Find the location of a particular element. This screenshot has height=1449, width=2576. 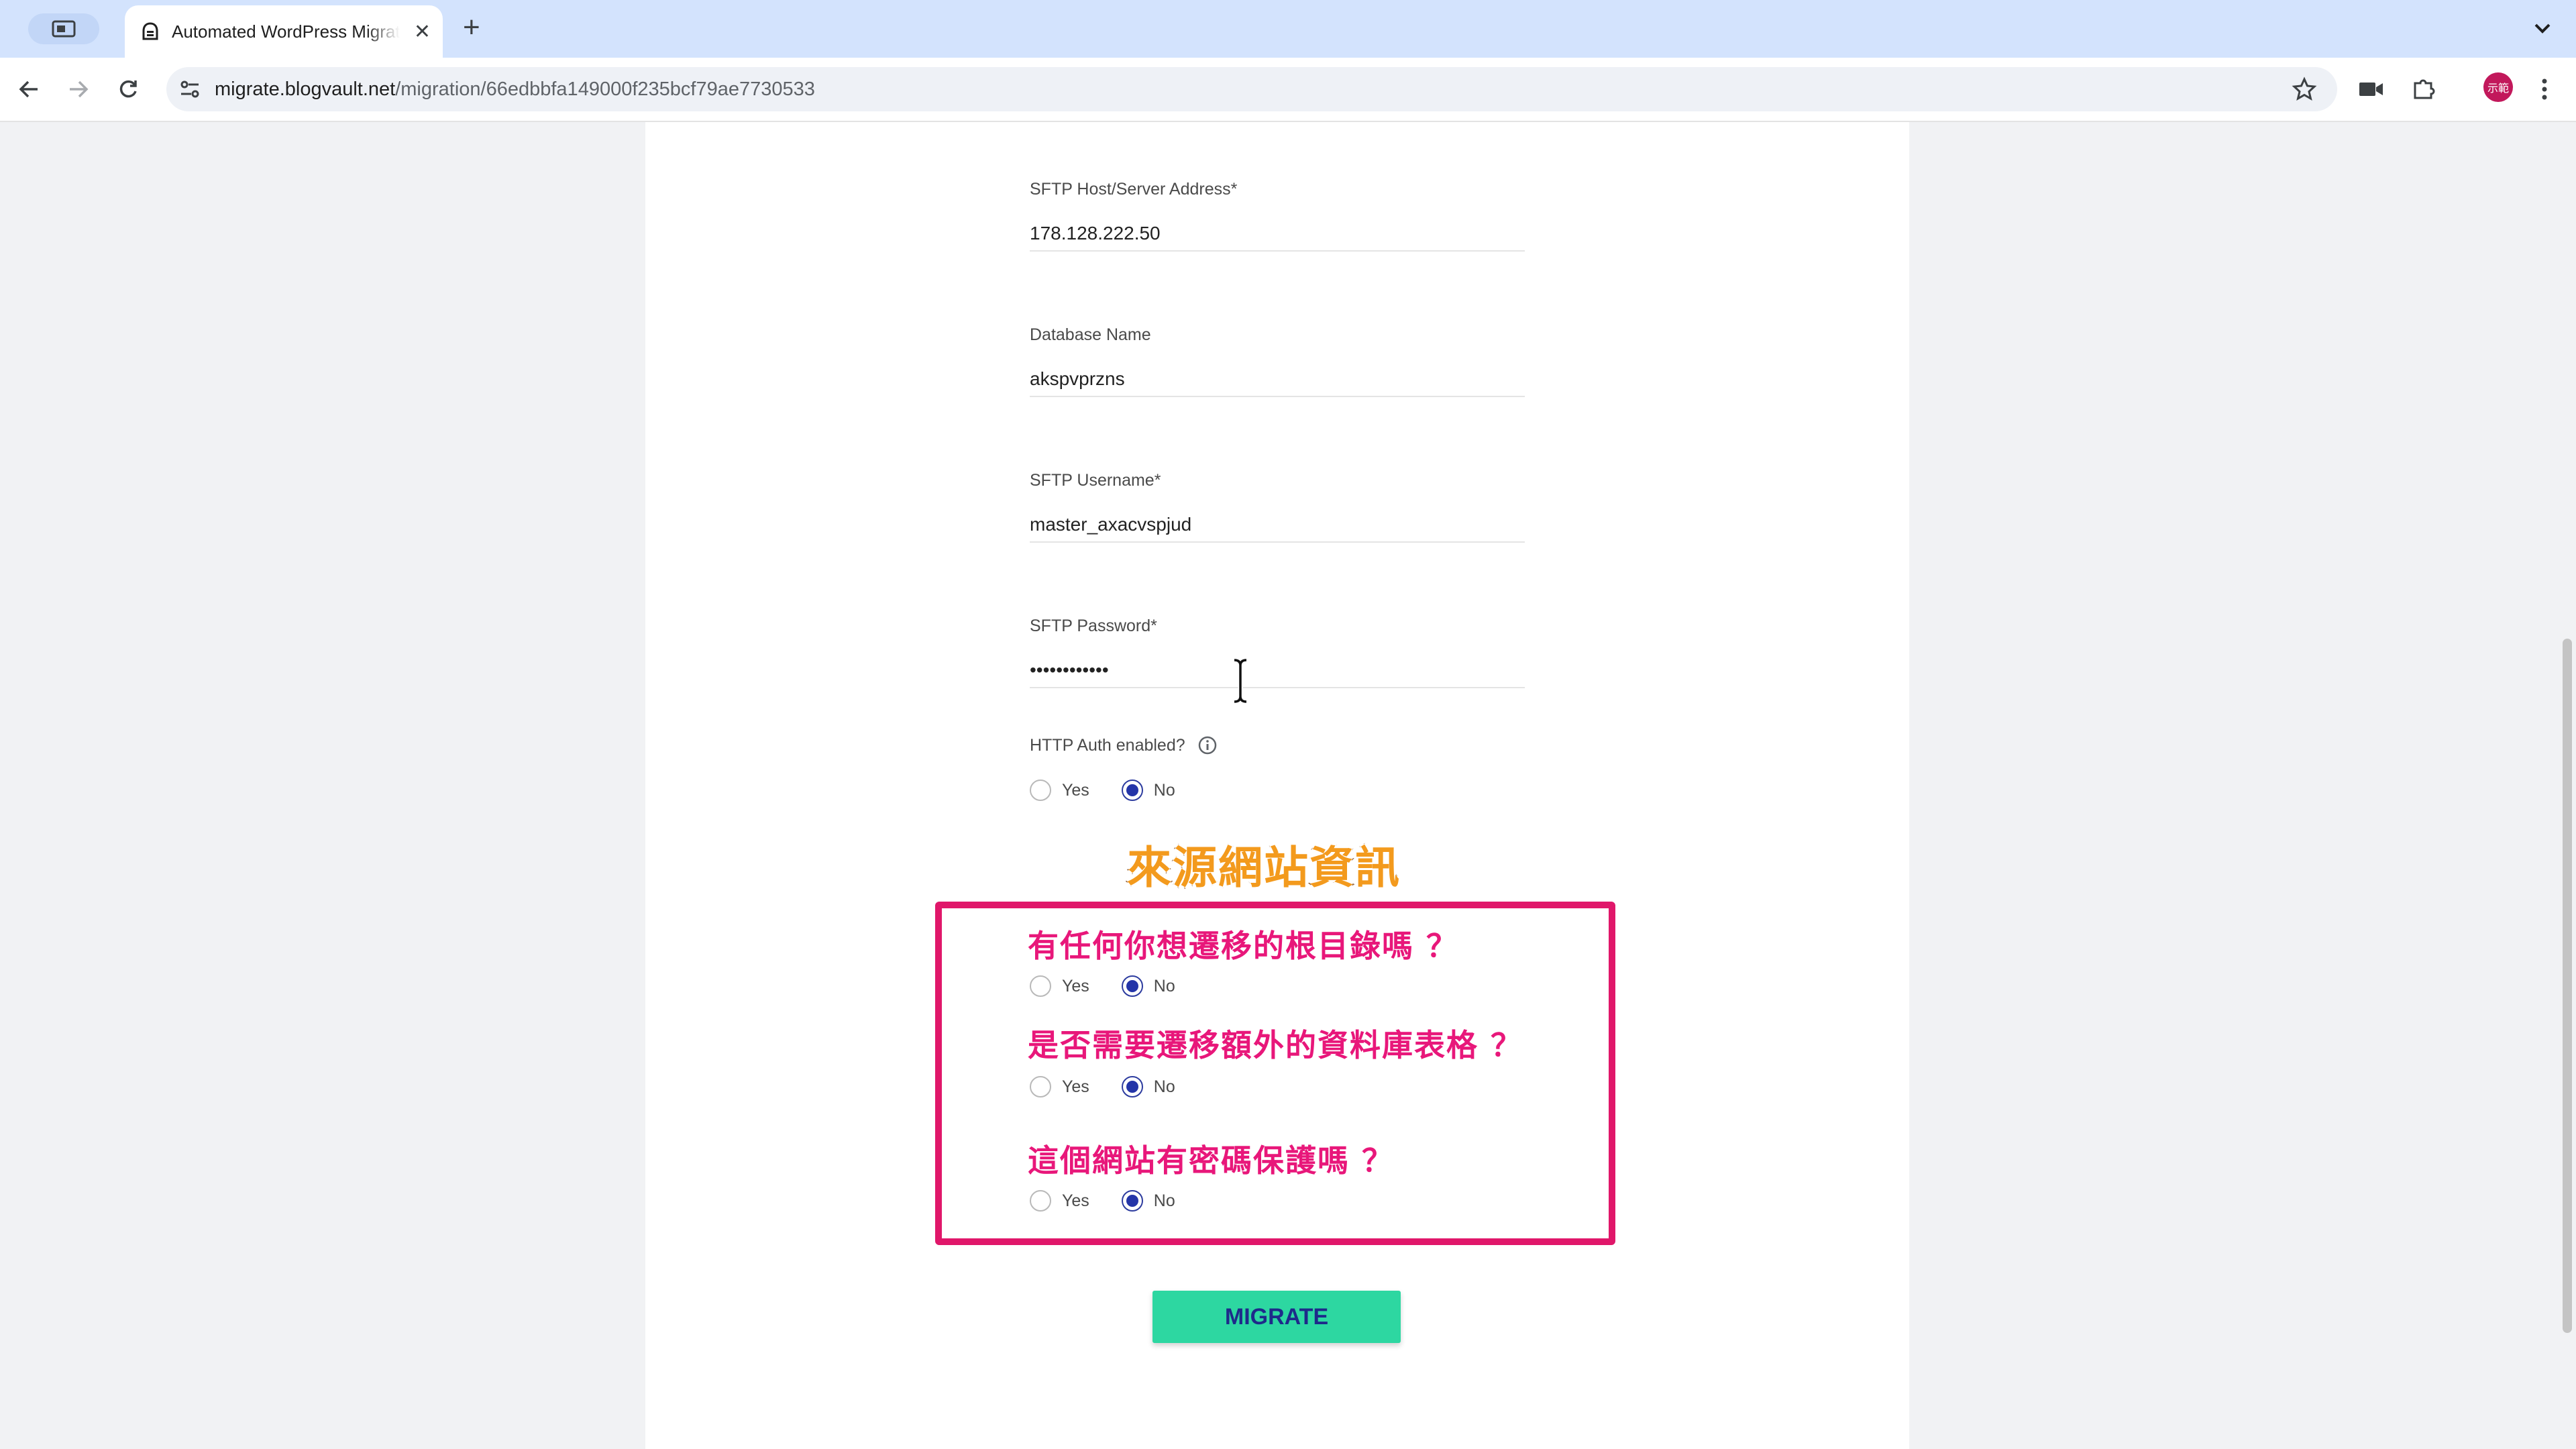

text-cursor-icon is located at coordinates (1240, 680).